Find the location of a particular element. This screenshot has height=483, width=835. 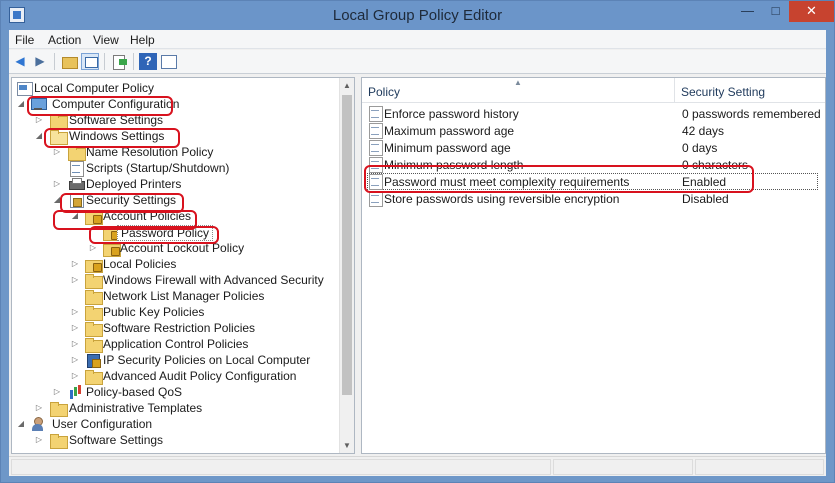

tree-node-label: Windows Settings is located at coordinates (117, 136).